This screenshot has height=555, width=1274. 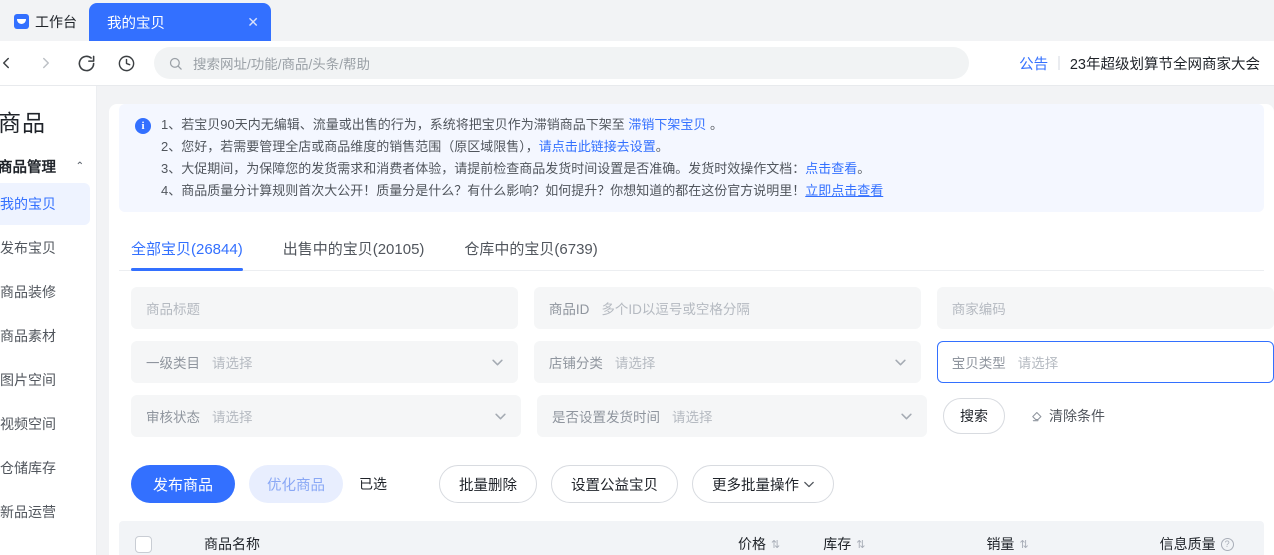 I want to click on sidebar-group-product-management: 商品管理 ⌃, so click(x=48, y=166).